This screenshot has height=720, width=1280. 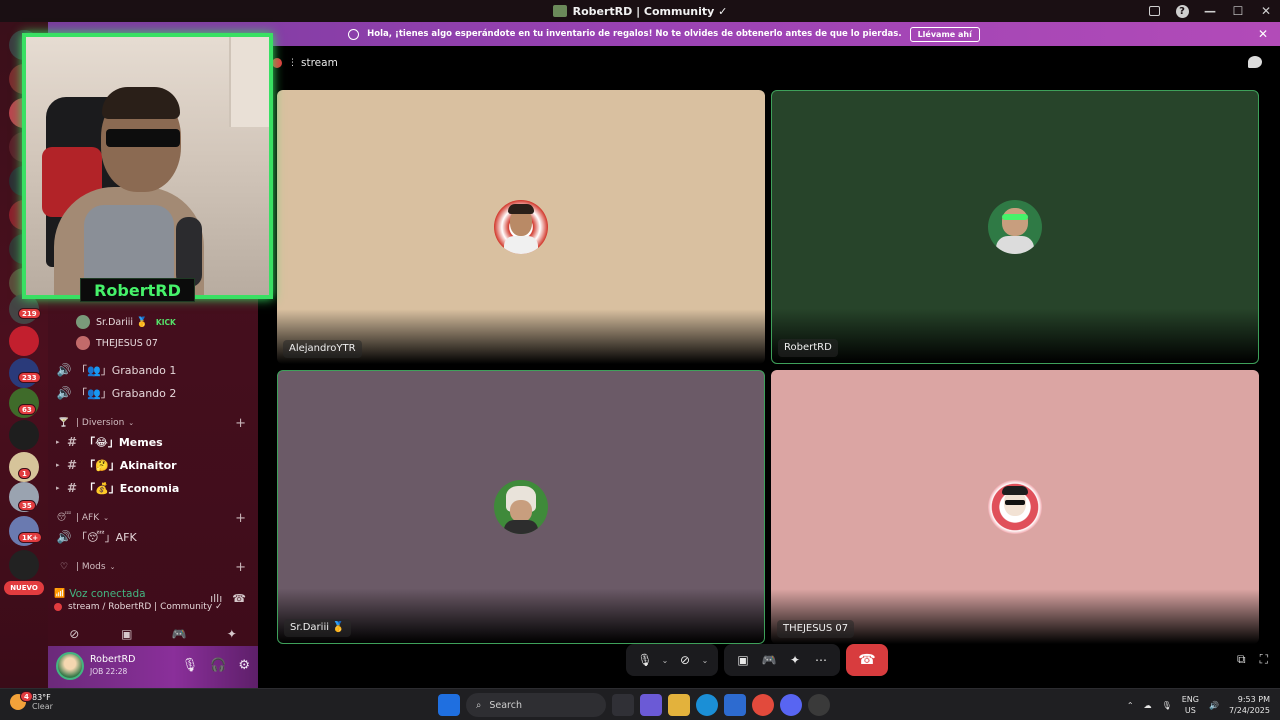 What do you see at coordinates (147, 166) in the screenshot?
I see `streamer-webcam-overlay` at bounding box center [147, 166].